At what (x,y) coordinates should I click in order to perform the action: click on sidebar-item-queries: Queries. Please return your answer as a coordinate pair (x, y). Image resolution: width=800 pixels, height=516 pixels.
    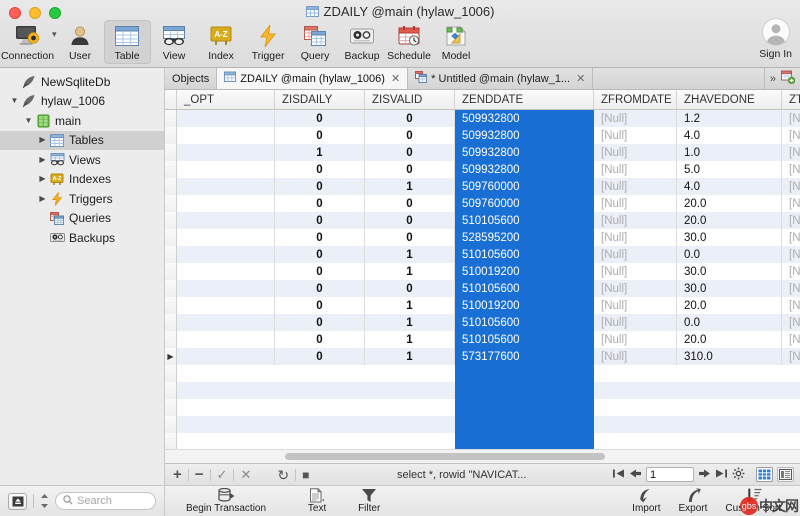
    Looking at the image, I should click on (82, 219).